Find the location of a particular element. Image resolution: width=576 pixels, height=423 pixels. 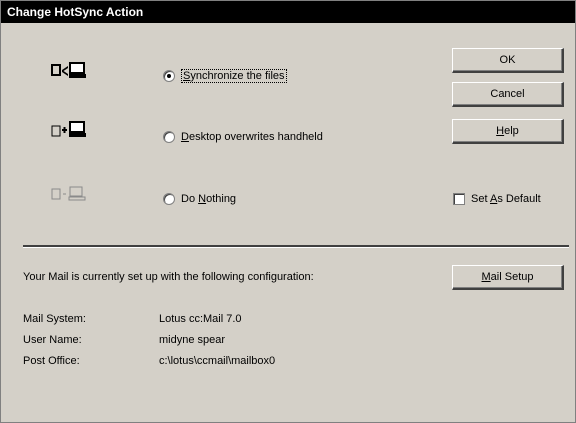

ok-button: OK is located at coordinates (508, 60).